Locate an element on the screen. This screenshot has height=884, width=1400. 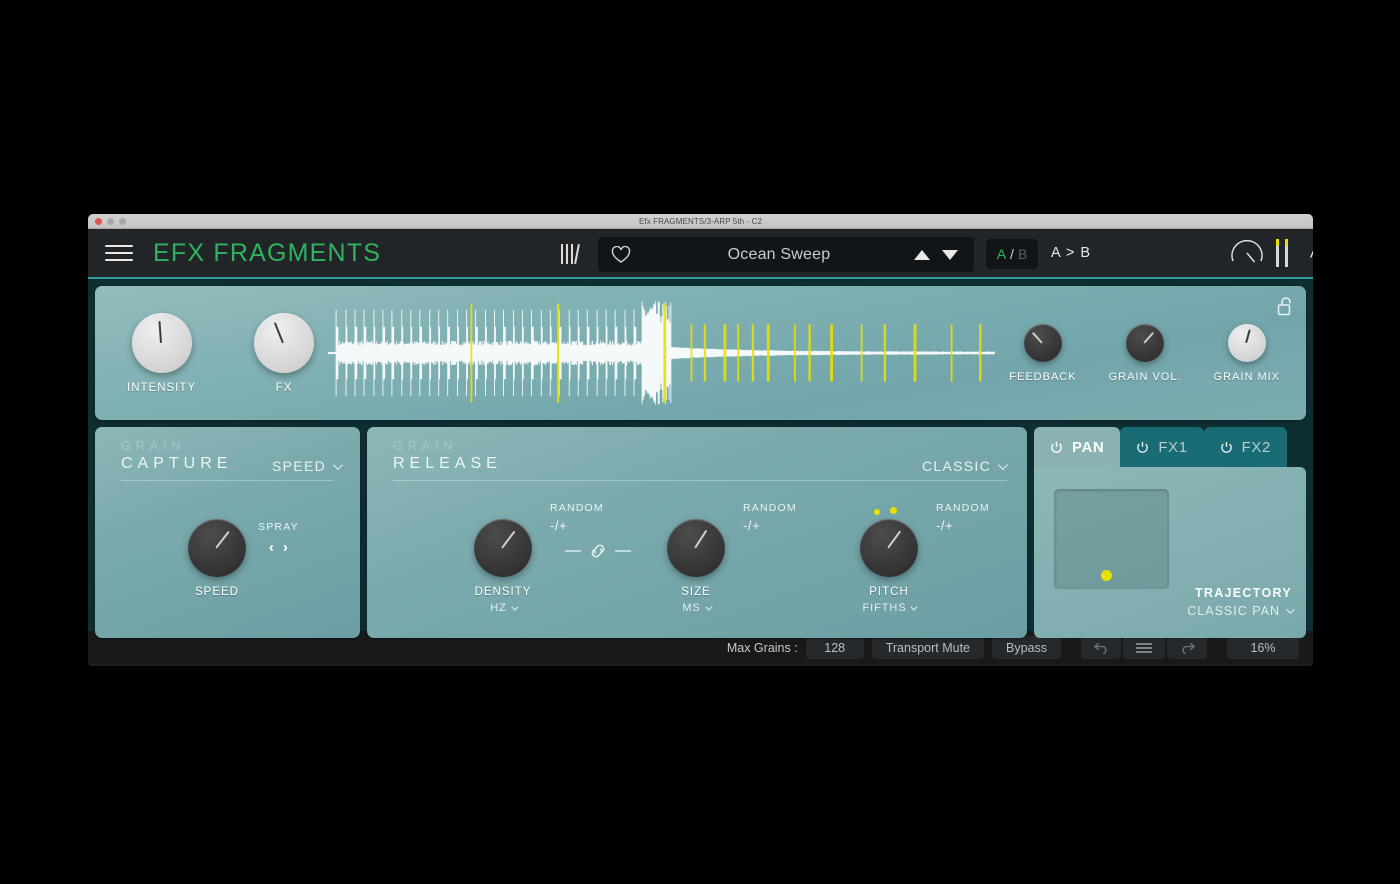
pan-xy-pad is located at coordinates (1111, 539).